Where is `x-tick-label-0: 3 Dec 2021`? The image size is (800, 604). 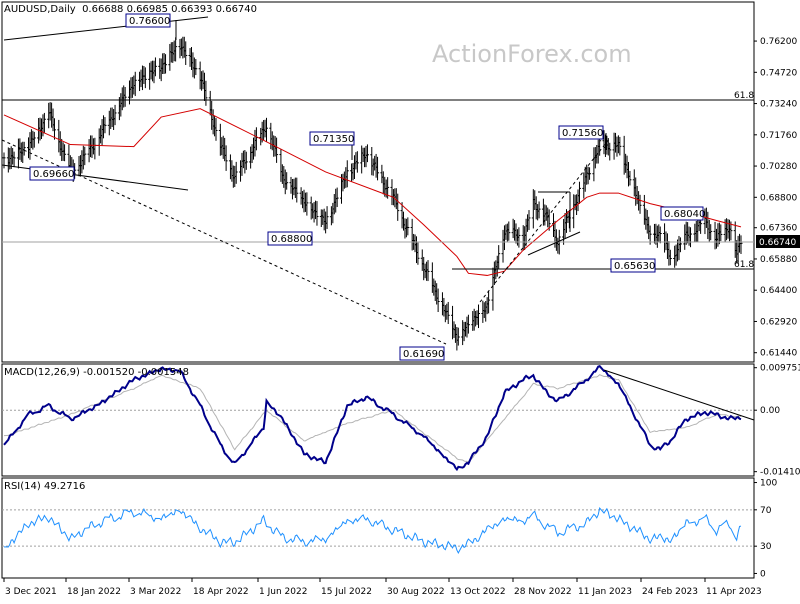
x-tick-label-0: 3 Dec 2021 is located at coordinates (31, 592).